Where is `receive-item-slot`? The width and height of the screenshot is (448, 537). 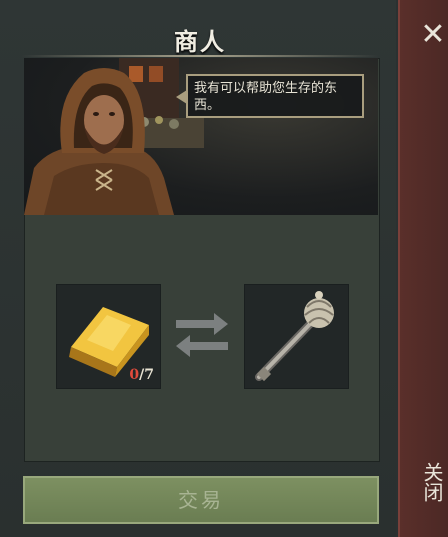 receive-item-slot is located at coordinates (296, 336).